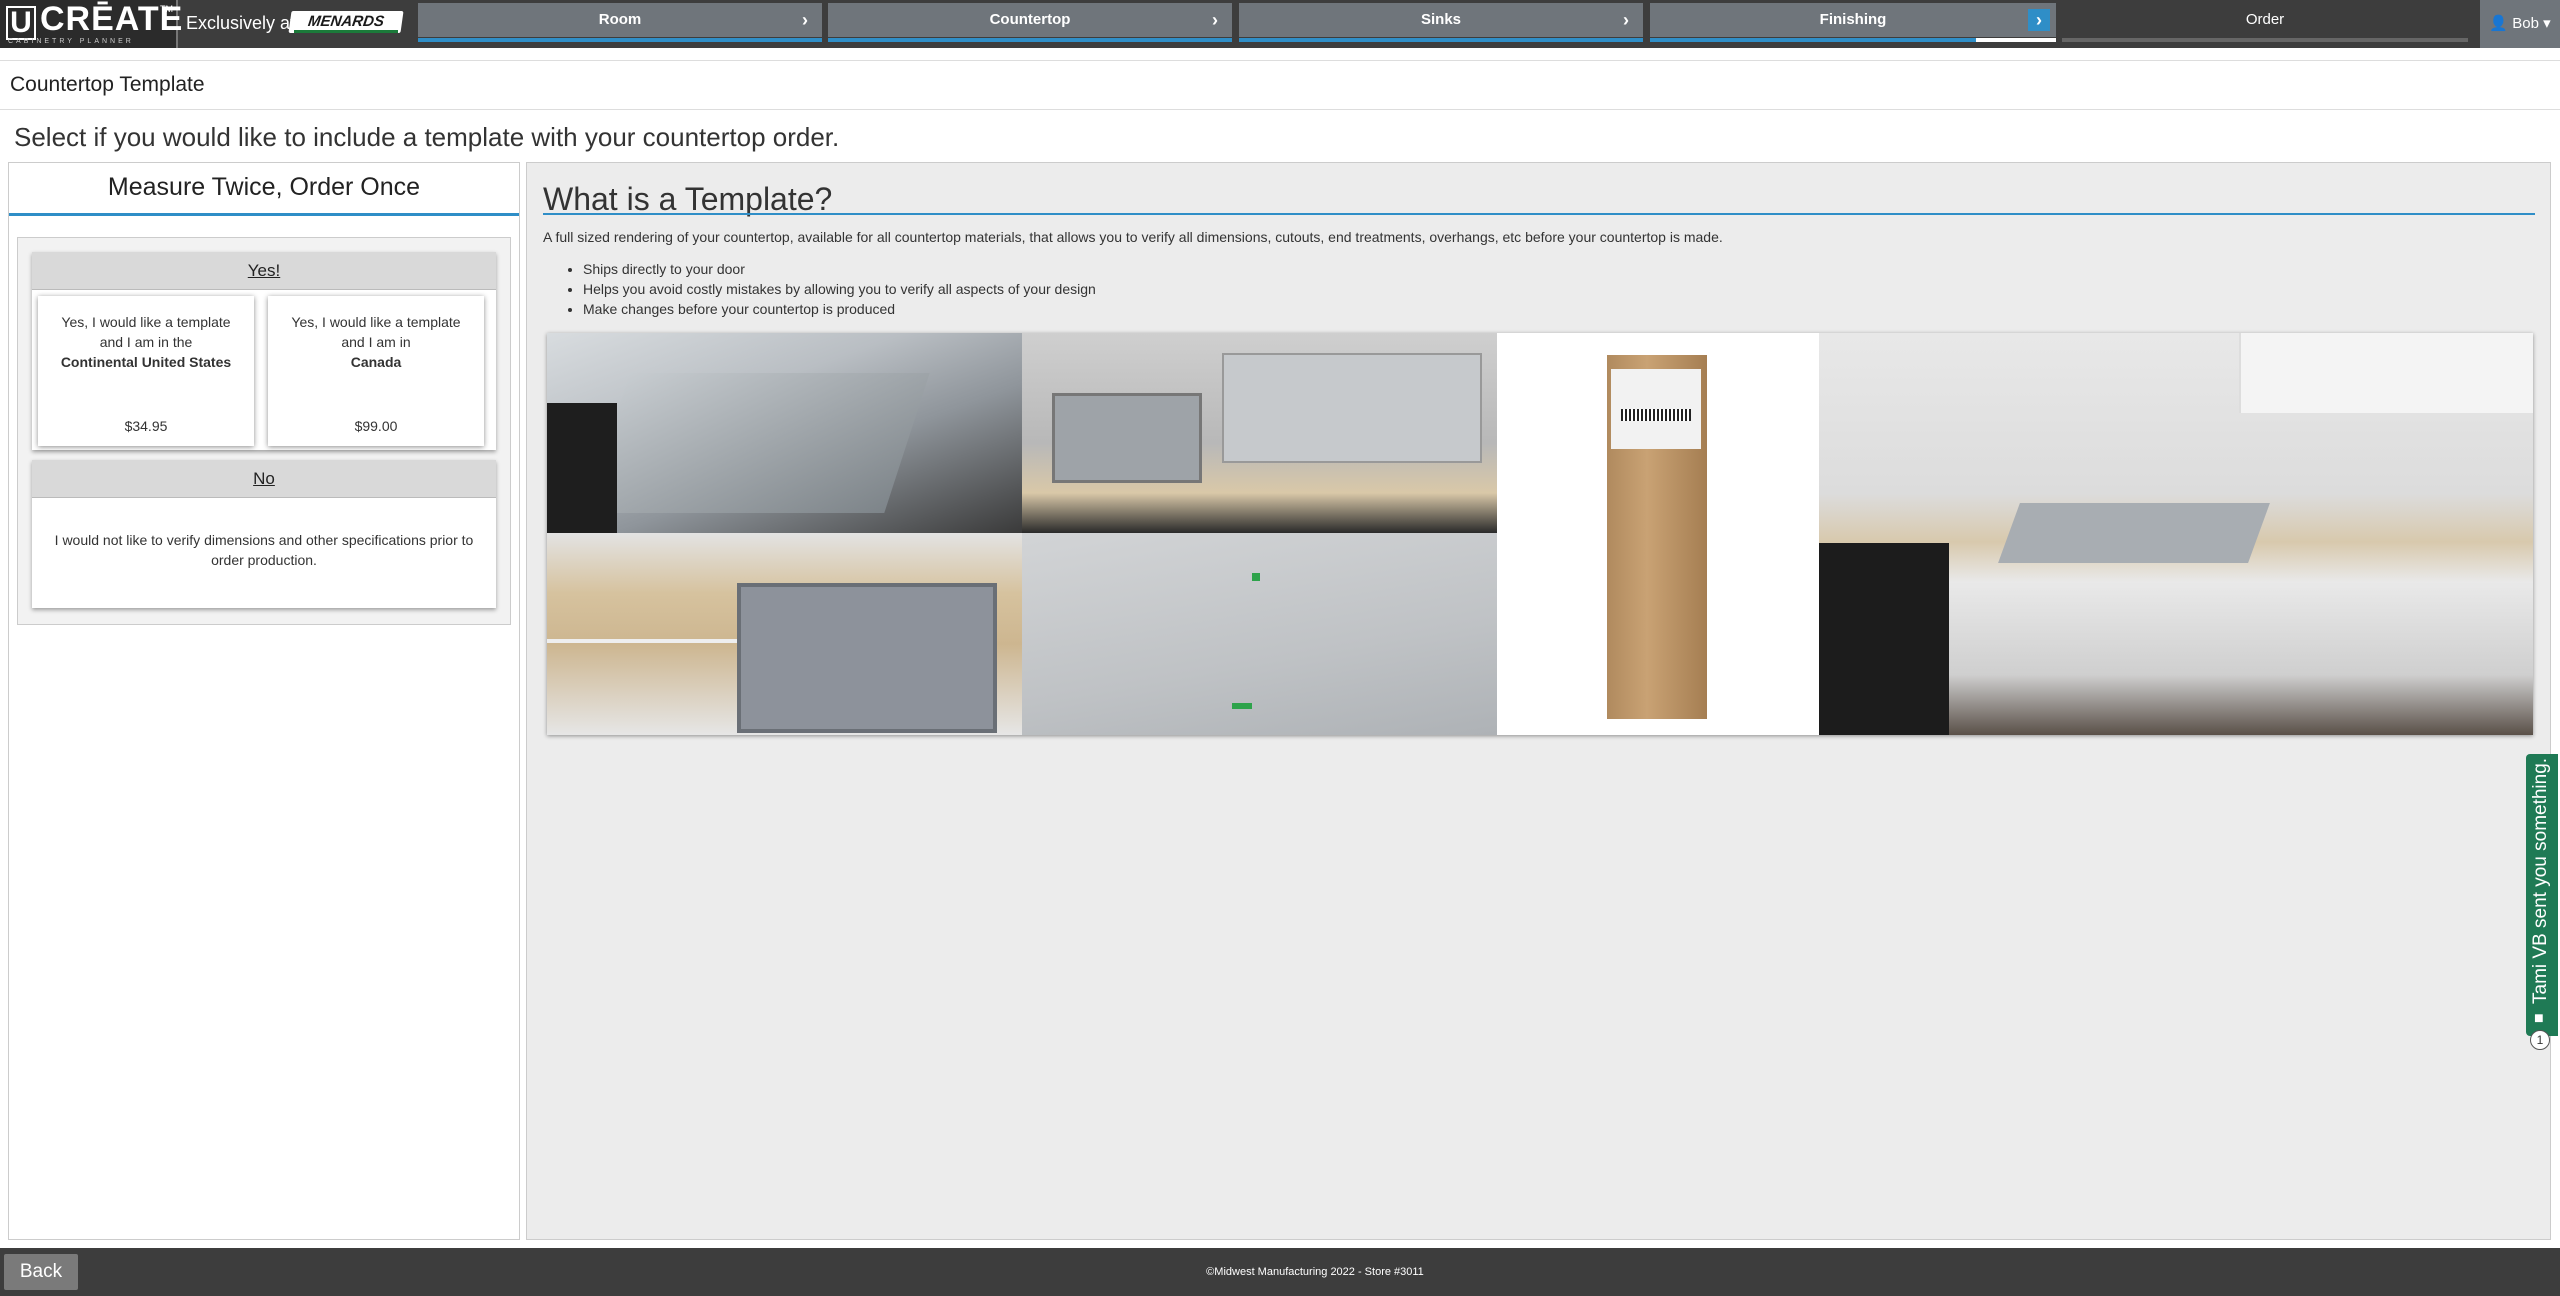 The height and width of the screenshot is (1296, 2560). Describe the element at coordinates (241, 23) in the screenshot. I see `exclusively-text: Exclusively at` at that location.